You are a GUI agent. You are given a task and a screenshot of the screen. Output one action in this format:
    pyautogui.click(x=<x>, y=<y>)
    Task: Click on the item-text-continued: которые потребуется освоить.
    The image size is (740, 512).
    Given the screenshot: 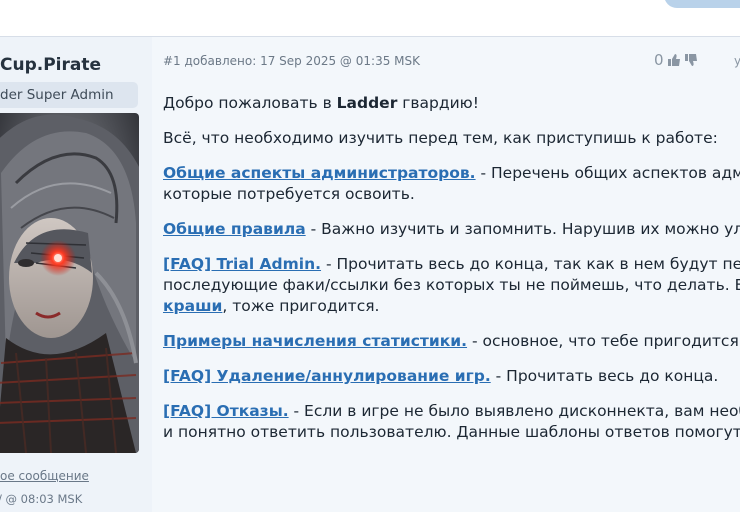 What is the action you would take?
    pyautogui.click(x=289, y=194)
    